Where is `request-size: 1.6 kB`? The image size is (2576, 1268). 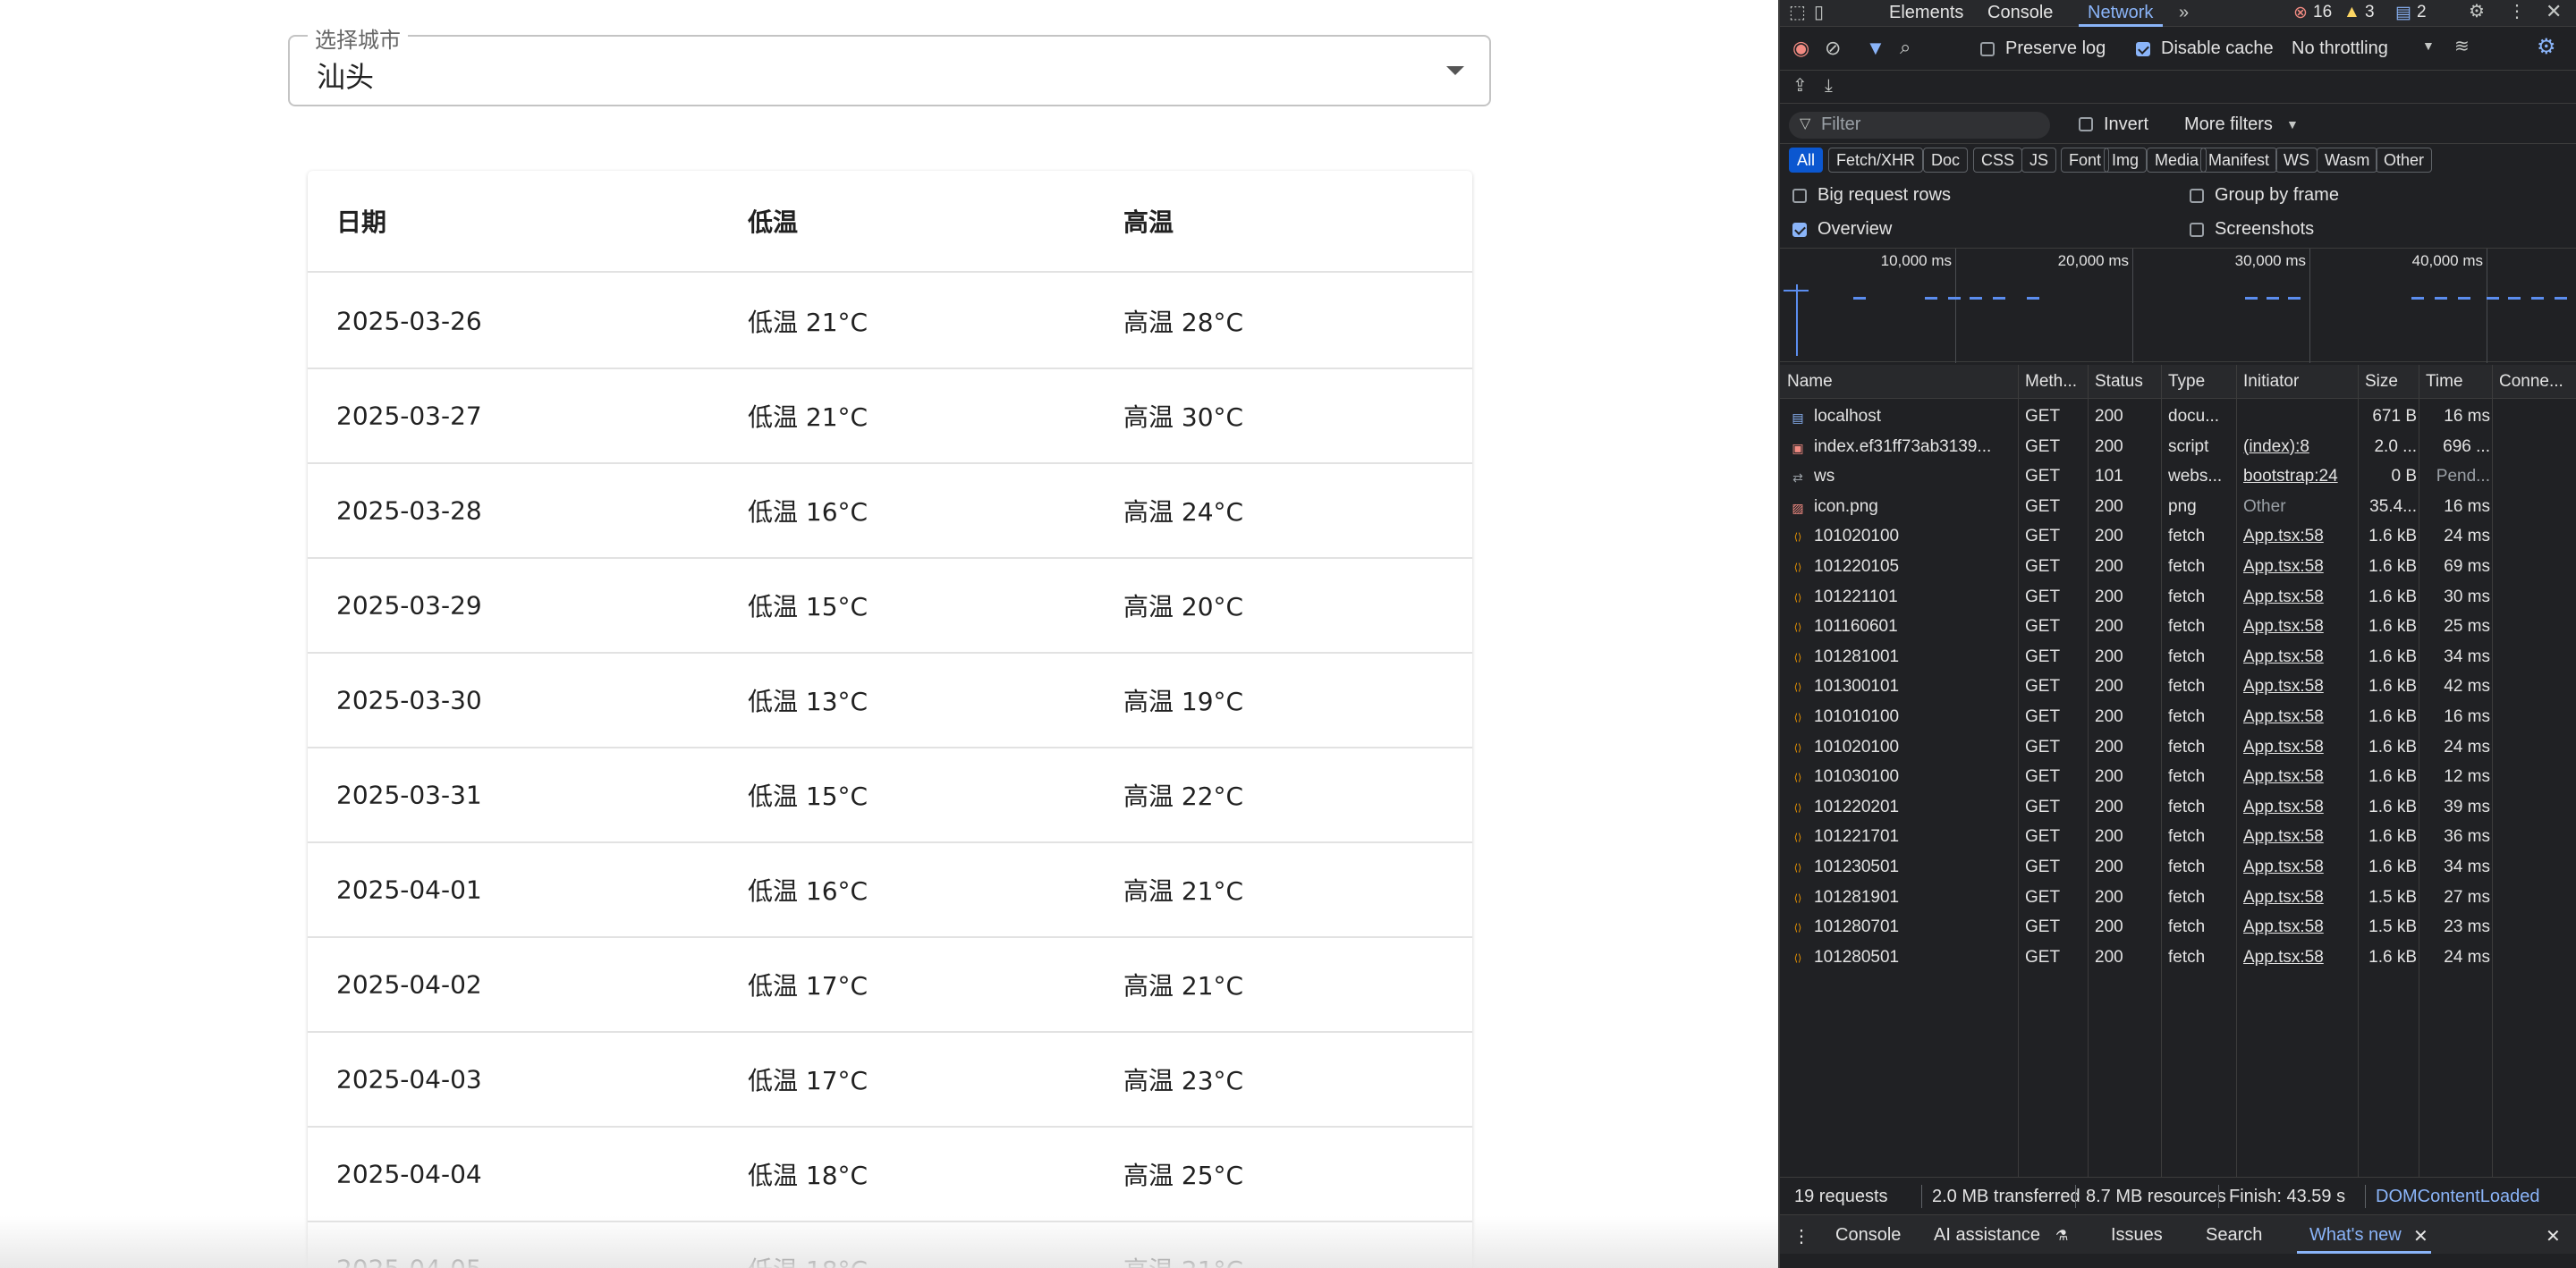 request-size: 1.6 kB is located at coordinates (2392, 867).